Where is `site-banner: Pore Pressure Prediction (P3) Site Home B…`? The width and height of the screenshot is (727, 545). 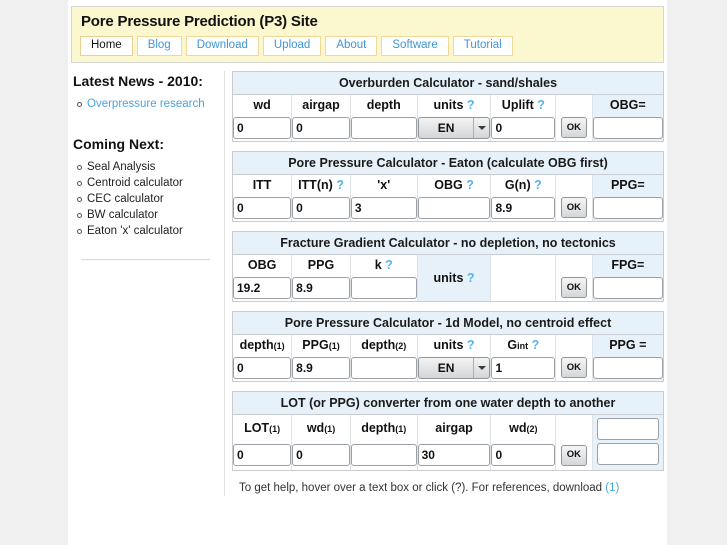
site-banner: Pore Pressure Prediction (P3) Site Home B… is located at coordinates (367, 34).